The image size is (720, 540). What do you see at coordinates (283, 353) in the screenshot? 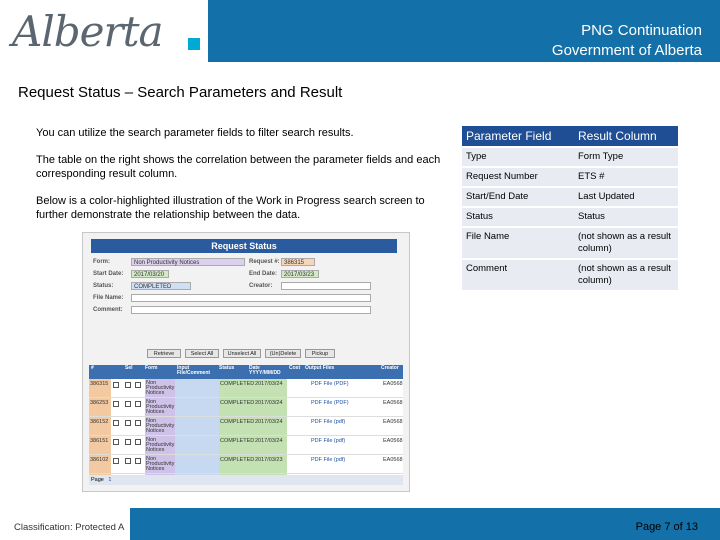
I see `undelete-button: (Un)Delete` at bounding box center [283, 353].